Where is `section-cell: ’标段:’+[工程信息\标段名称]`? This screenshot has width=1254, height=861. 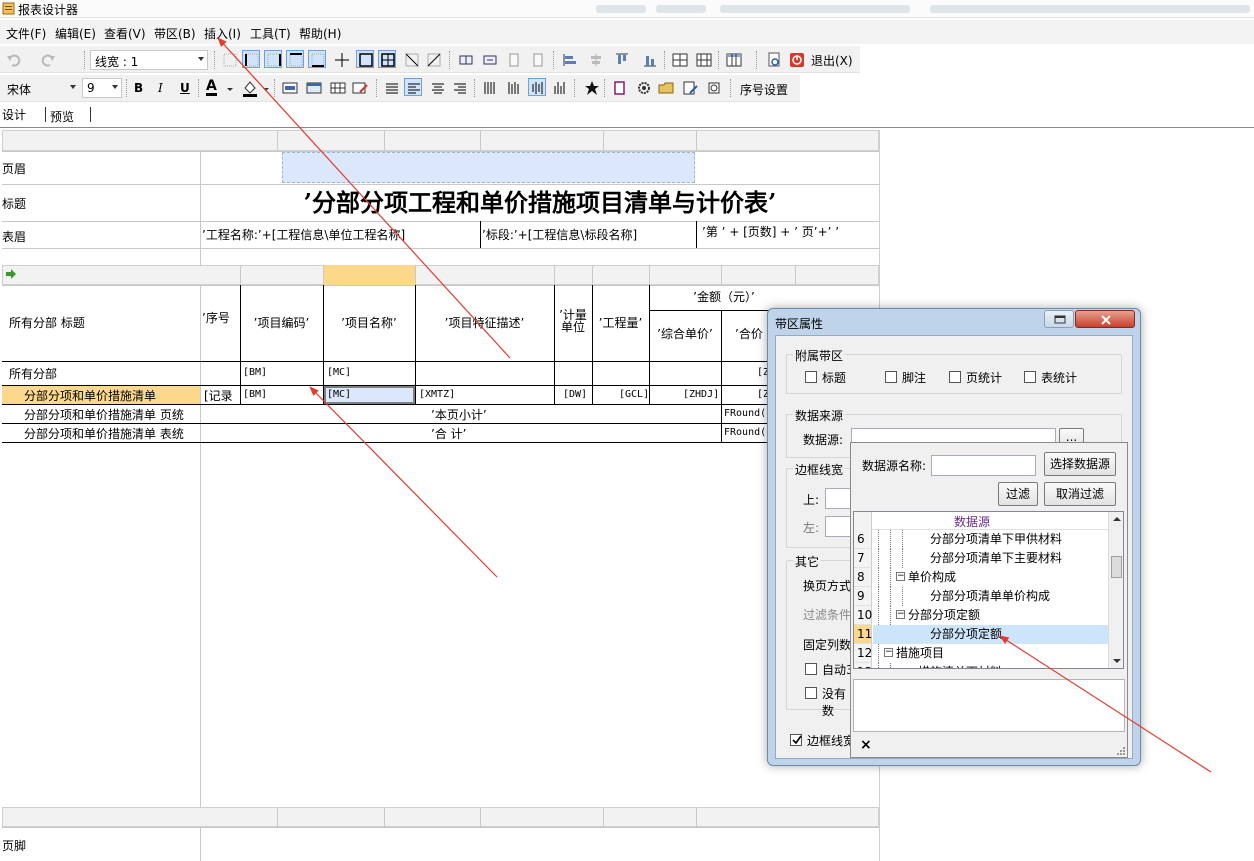
section-cell: ’标段:’+[工程信息\标段名称] is located at coordinates (588, 234).